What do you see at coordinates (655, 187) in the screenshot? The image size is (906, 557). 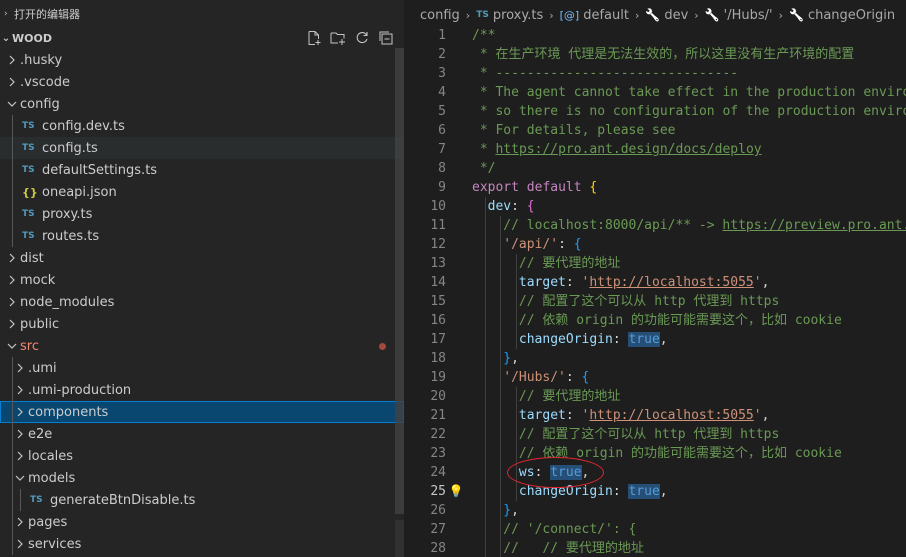 I see `code-line: 9 export default {` at bounding box center [655, 187].